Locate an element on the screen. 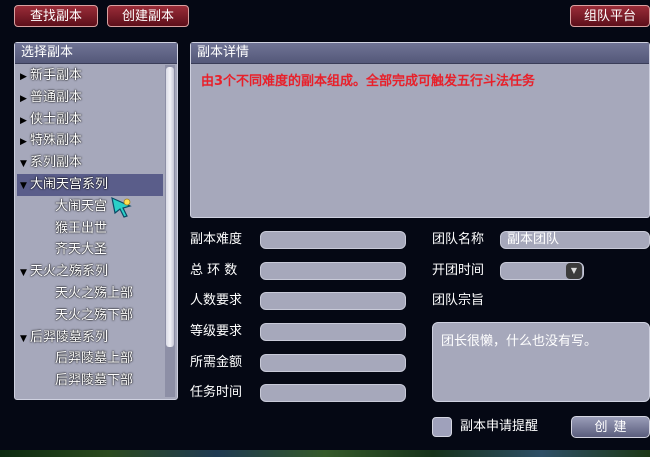 Image resolution: width=650 pixels, height=457 pixels. team-platform-button: 组队平台 is located at coordinates (610, 16).